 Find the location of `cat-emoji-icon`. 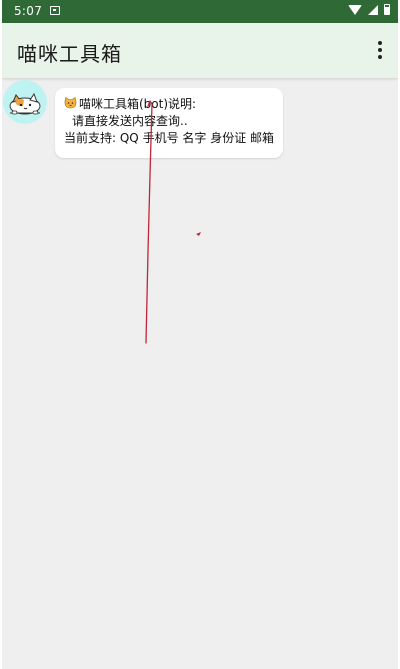

cat-emoji-icon is located at coordinates (70, 103).